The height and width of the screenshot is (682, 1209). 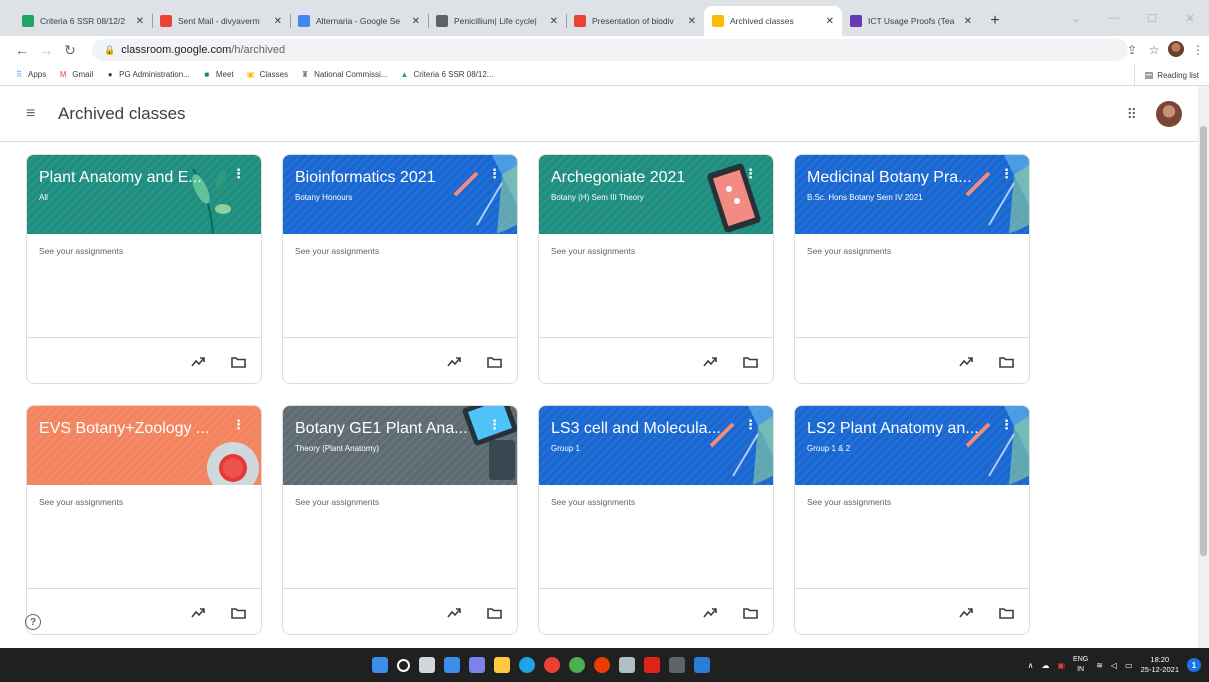 I want to click on bookmark-item: M Gmail, so click(x=75, y=75).